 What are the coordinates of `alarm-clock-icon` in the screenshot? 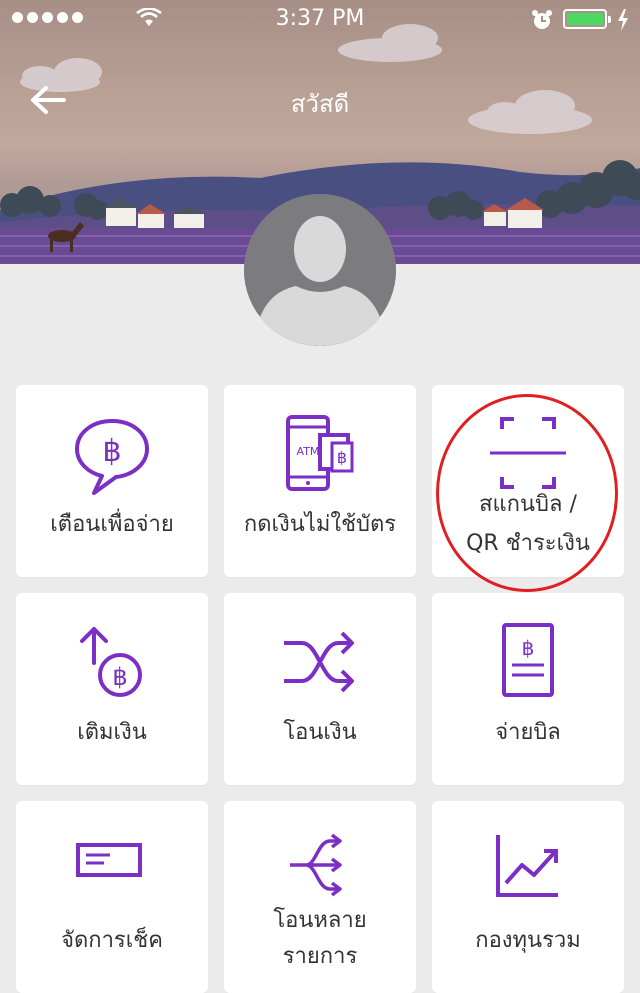 It's located at (542, 19).